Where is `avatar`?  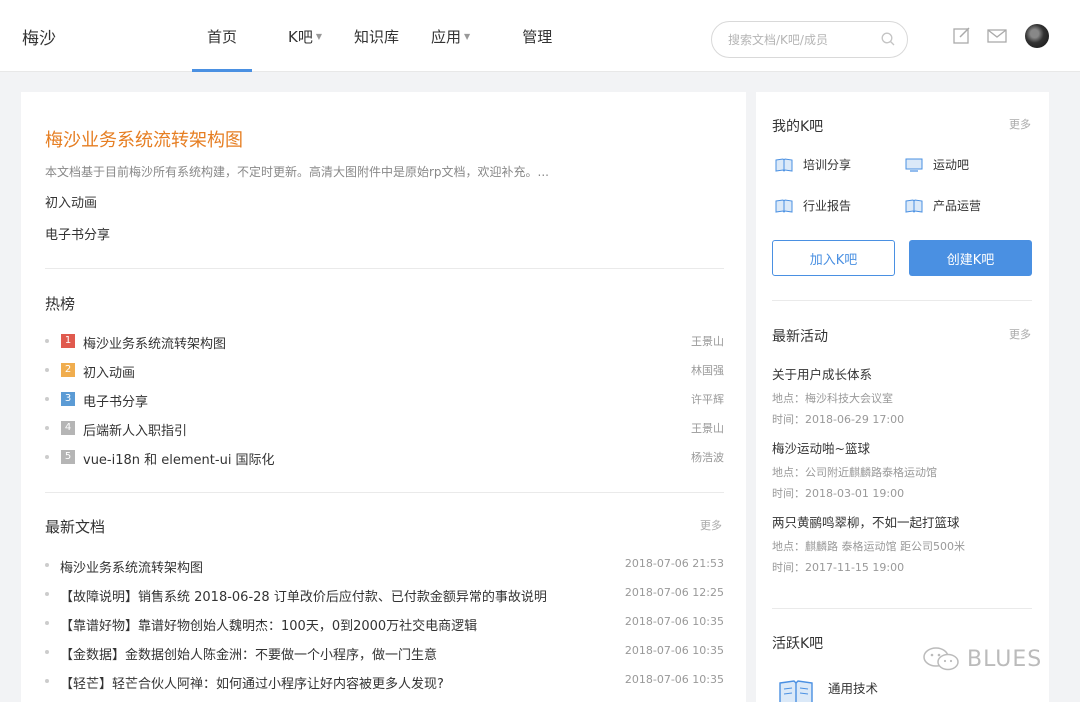
avatar is located at coordinates (1037, 36).